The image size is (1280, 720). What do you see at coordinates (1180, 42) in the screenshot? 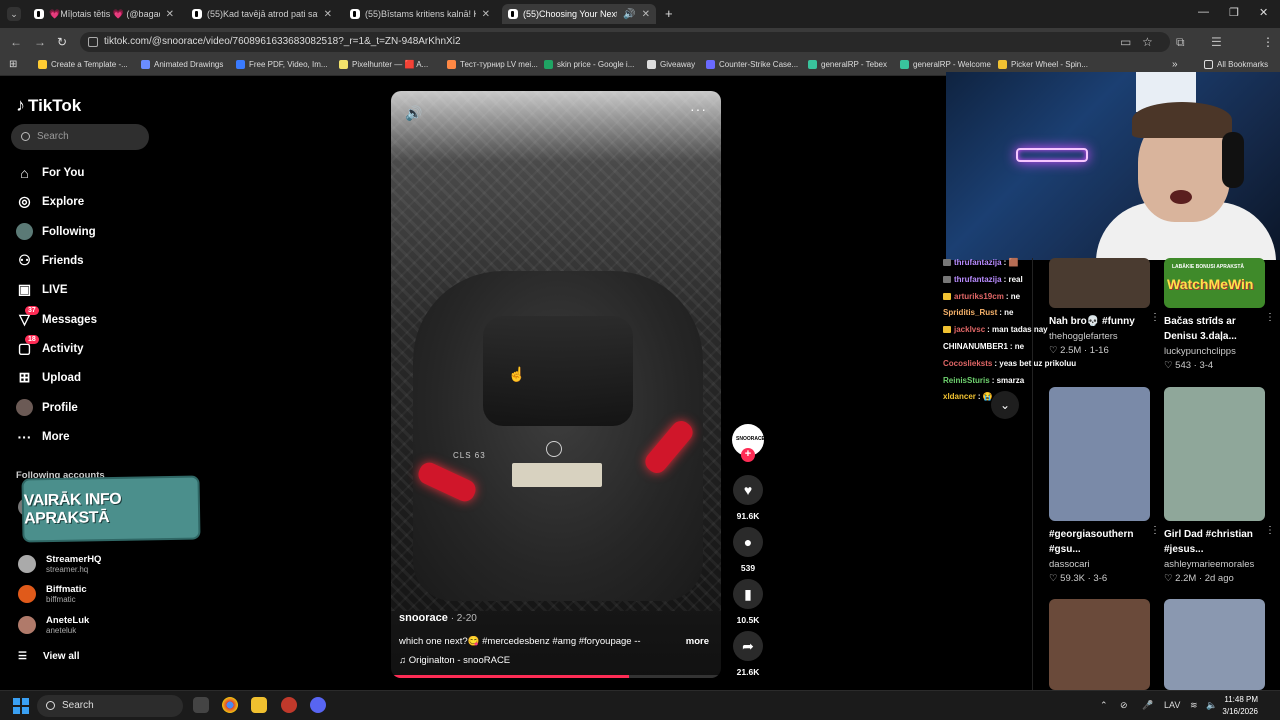
I see `extensions-icon: ⧉` at bounding box center [1180, 42].